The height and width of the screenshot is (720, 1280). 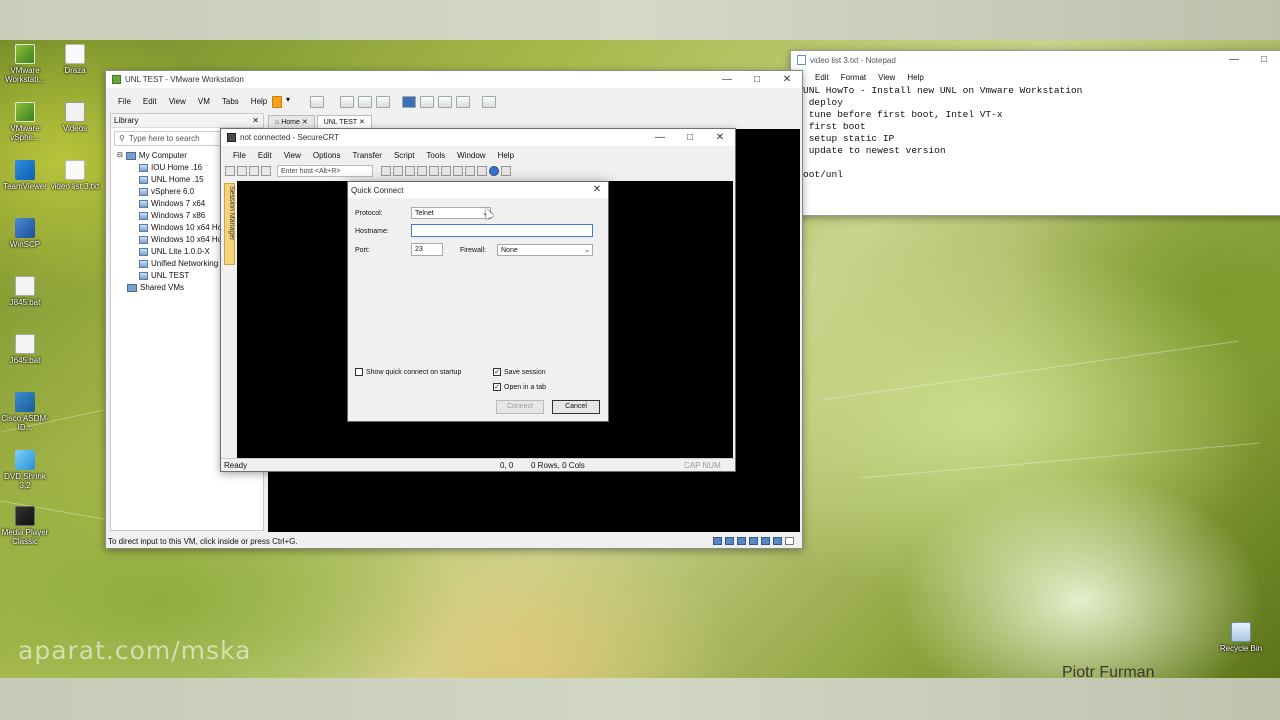 What do you see at coordinates (717, 541) in the screenshot?
I see `hard-disk-icon` at bounding box center [717, 541].